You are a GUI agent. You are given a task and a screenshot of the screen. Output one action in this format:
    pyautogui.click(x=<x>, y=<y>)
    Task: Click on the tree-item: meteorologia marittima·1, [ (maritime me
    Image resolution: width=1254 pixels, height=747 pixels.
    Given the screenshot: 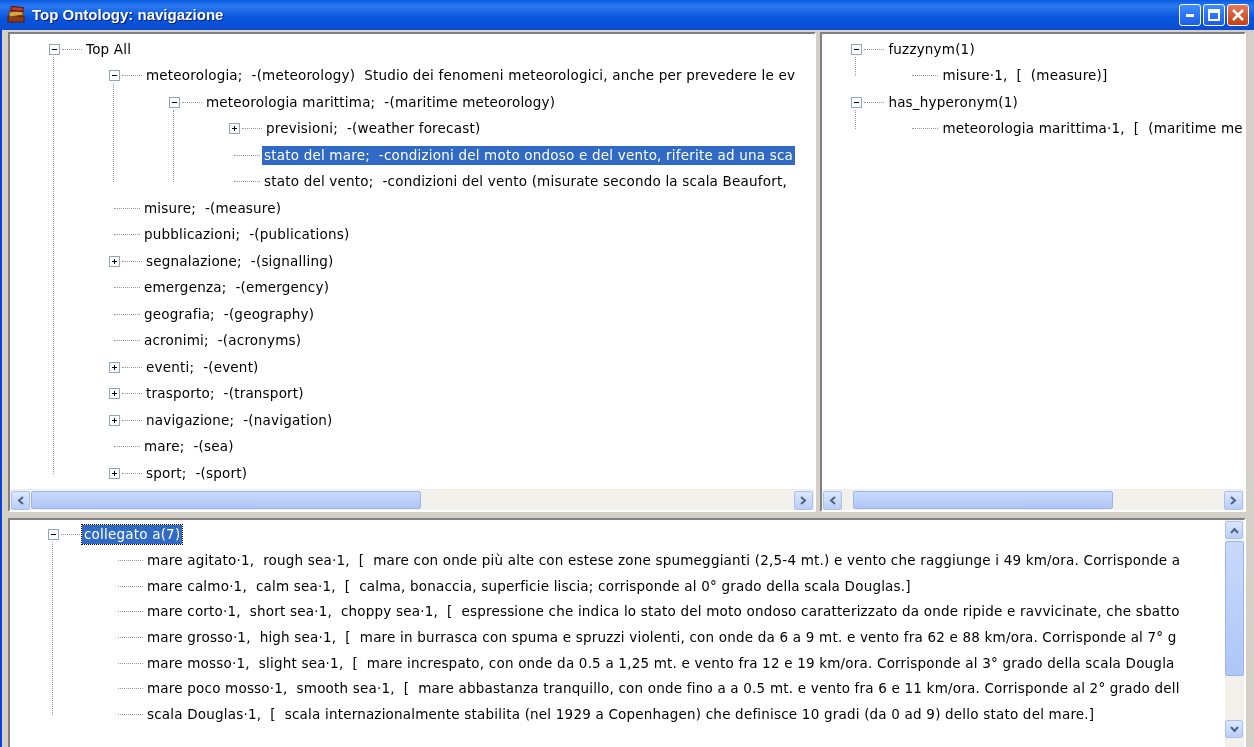 What is the action you would take?
    pyautogui.click(x=1092, y=129)
    